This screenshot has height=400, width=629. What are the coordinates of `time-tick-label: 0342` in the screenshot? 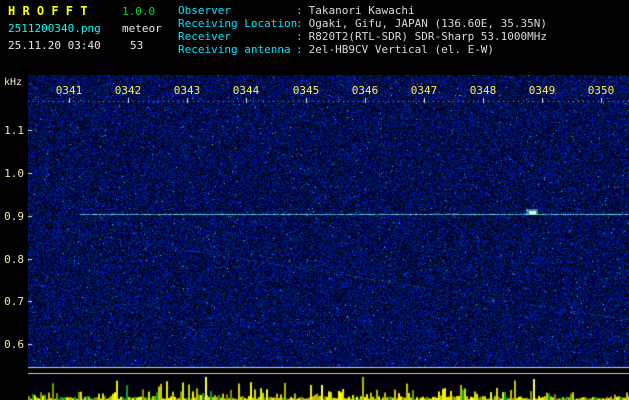 It's located at (128, 90).